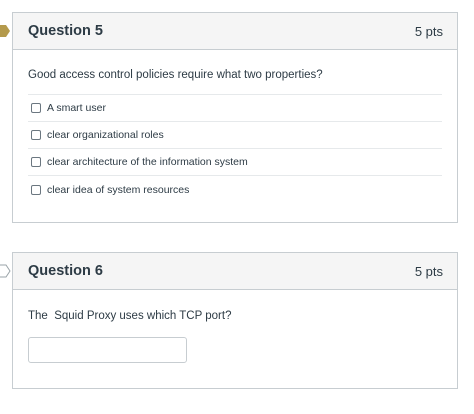  What do you see at coordinates (5, 271) in the screenshot?
I see `flag-marker-outline-icon` at bounding box center [5, 271].